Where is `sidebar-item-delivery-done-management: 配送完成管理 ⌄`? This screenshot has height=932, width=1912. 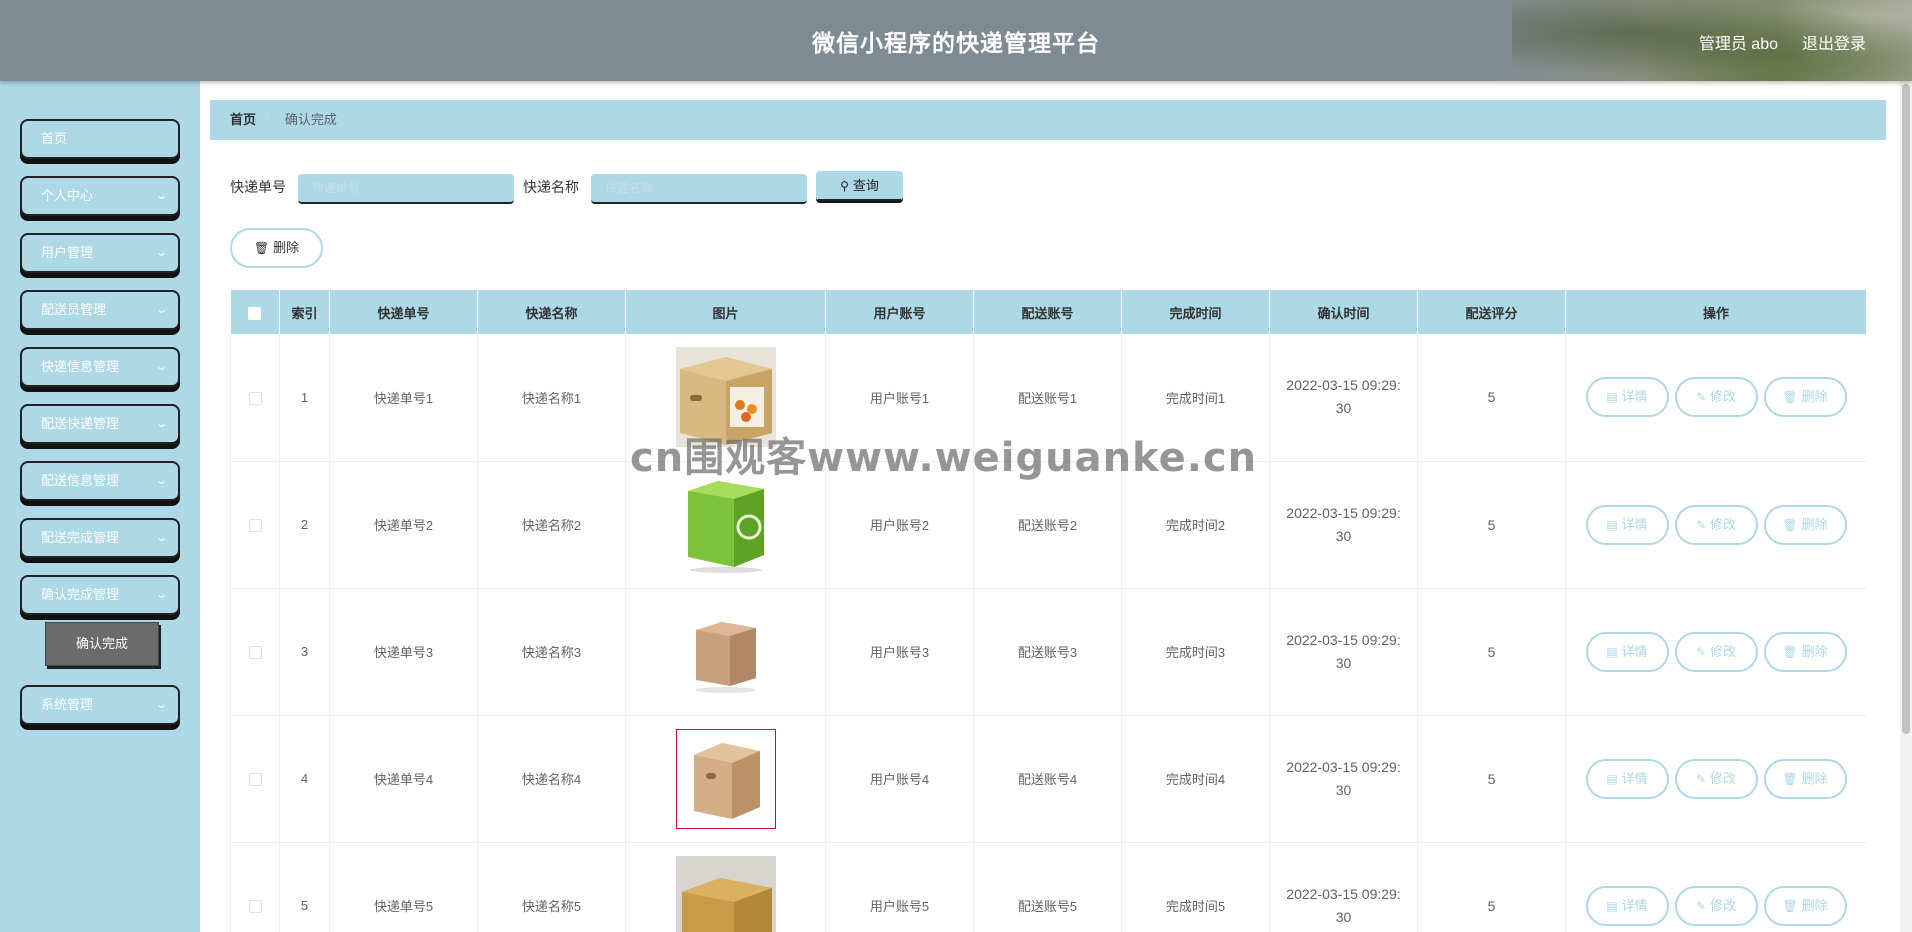 sidebar-item-delivery-done-management: 配送完成管理 ⌄ is located at coordinates (100, 538).